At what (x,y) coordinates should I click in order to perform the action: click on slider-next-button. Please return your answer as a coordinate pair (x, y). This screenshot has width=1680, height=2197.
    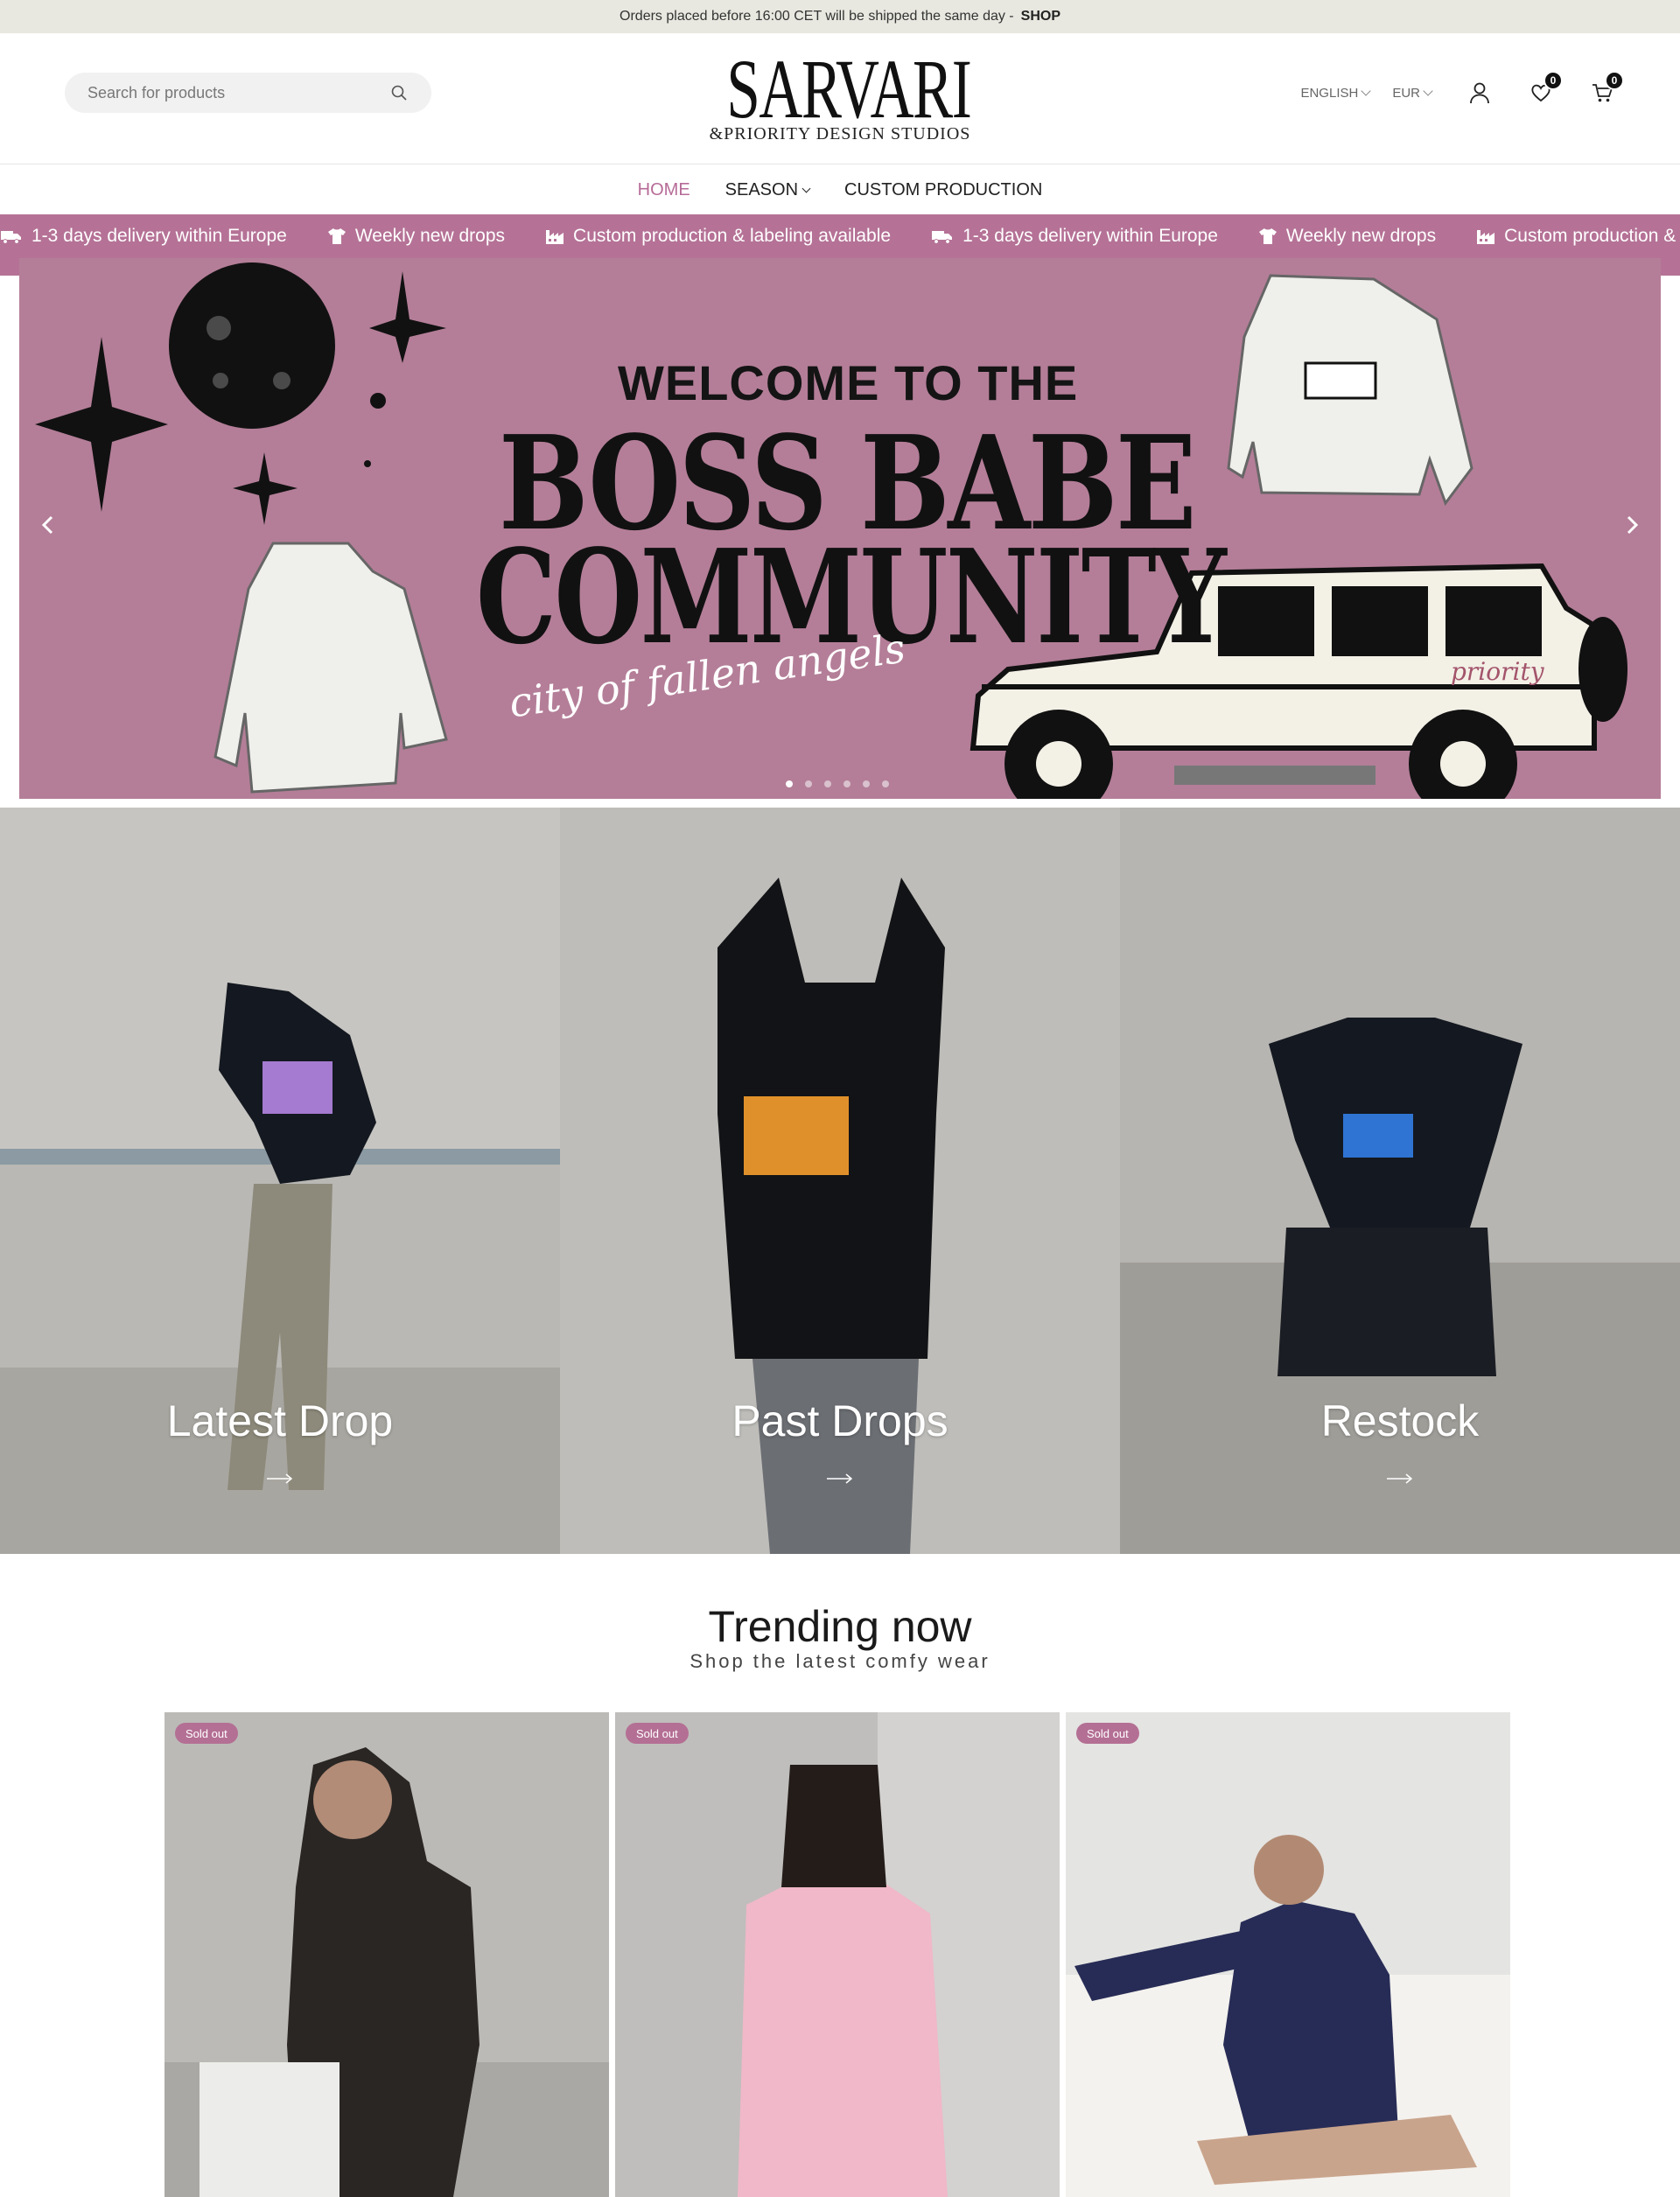
    Looking at the image, I should click on (1632, 525).